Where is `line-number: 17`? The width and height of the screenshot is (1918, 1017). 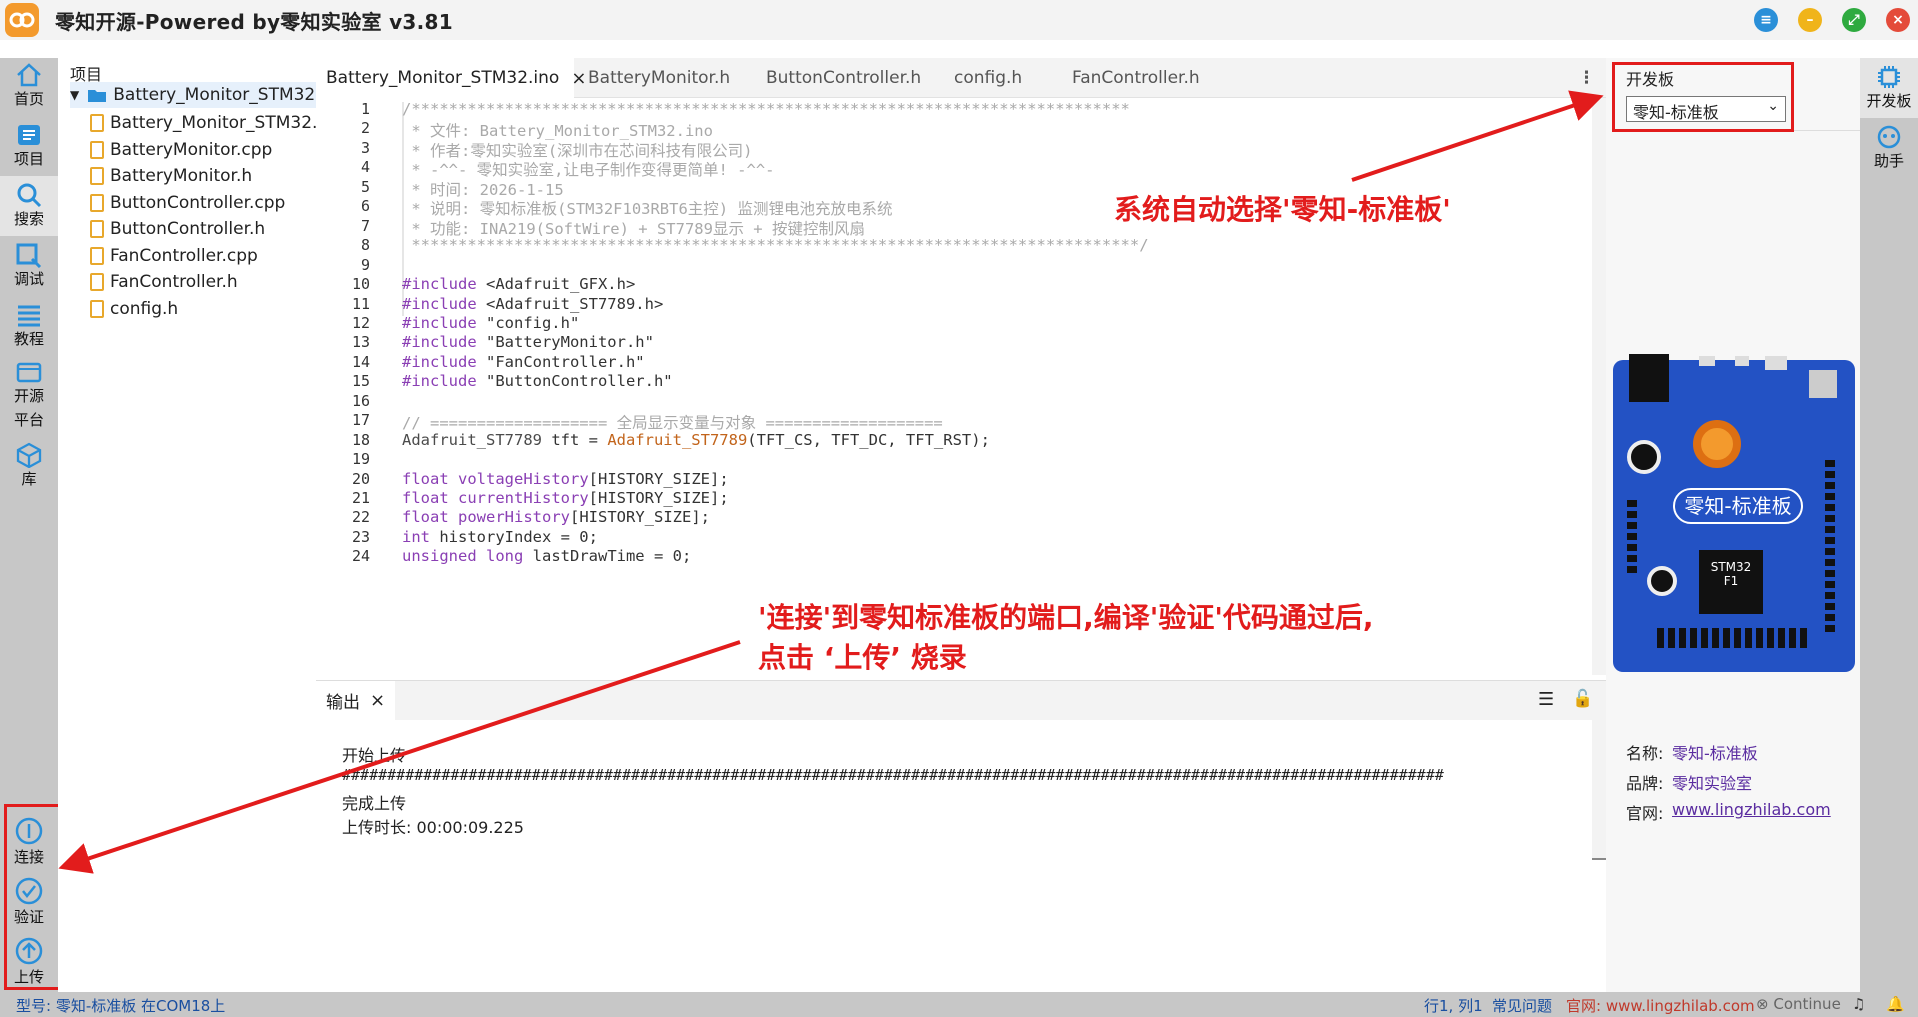
line-number: 17 is located at coordinates (360, 420).